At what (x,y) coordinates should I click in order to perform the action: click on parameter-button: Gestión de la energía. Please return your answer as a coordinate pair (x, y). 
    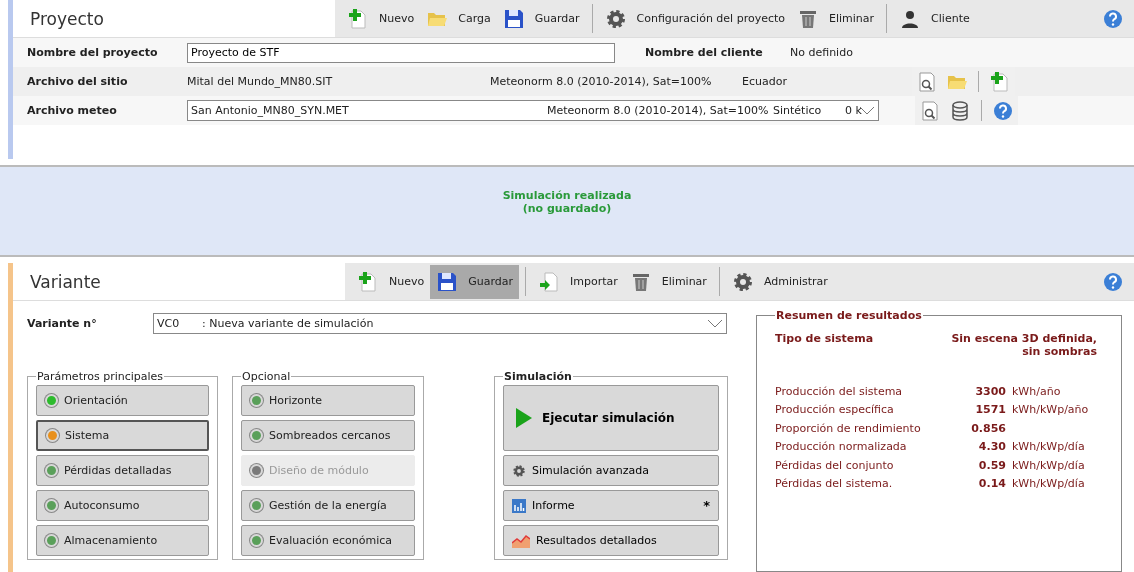
    Looking at the image, I should click on (328, 505).